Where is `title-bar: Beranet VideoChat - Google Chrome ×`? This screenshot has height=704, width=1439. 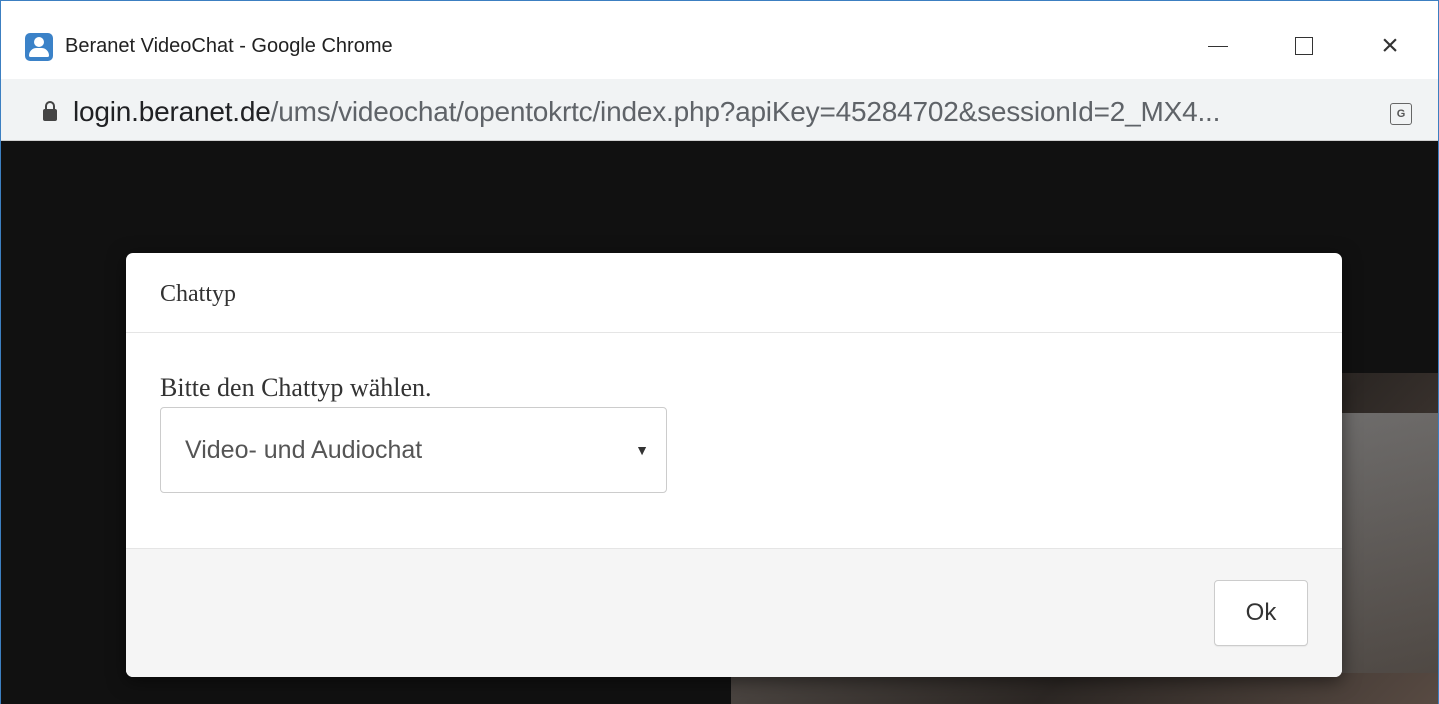 title-bar: Beranet VideoChat - Google Chrome × is located at coordinates (719, 40).